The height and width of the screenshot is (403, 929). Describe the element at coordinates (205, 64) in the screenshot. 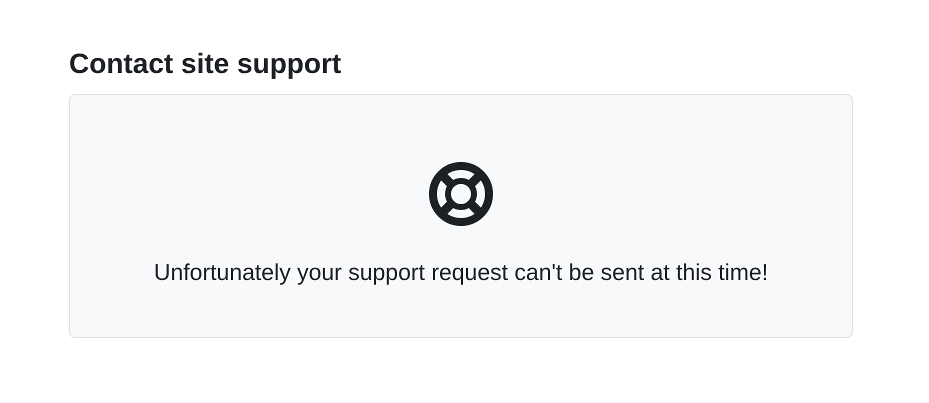

I see `page-heading: Contact site support` at that location.